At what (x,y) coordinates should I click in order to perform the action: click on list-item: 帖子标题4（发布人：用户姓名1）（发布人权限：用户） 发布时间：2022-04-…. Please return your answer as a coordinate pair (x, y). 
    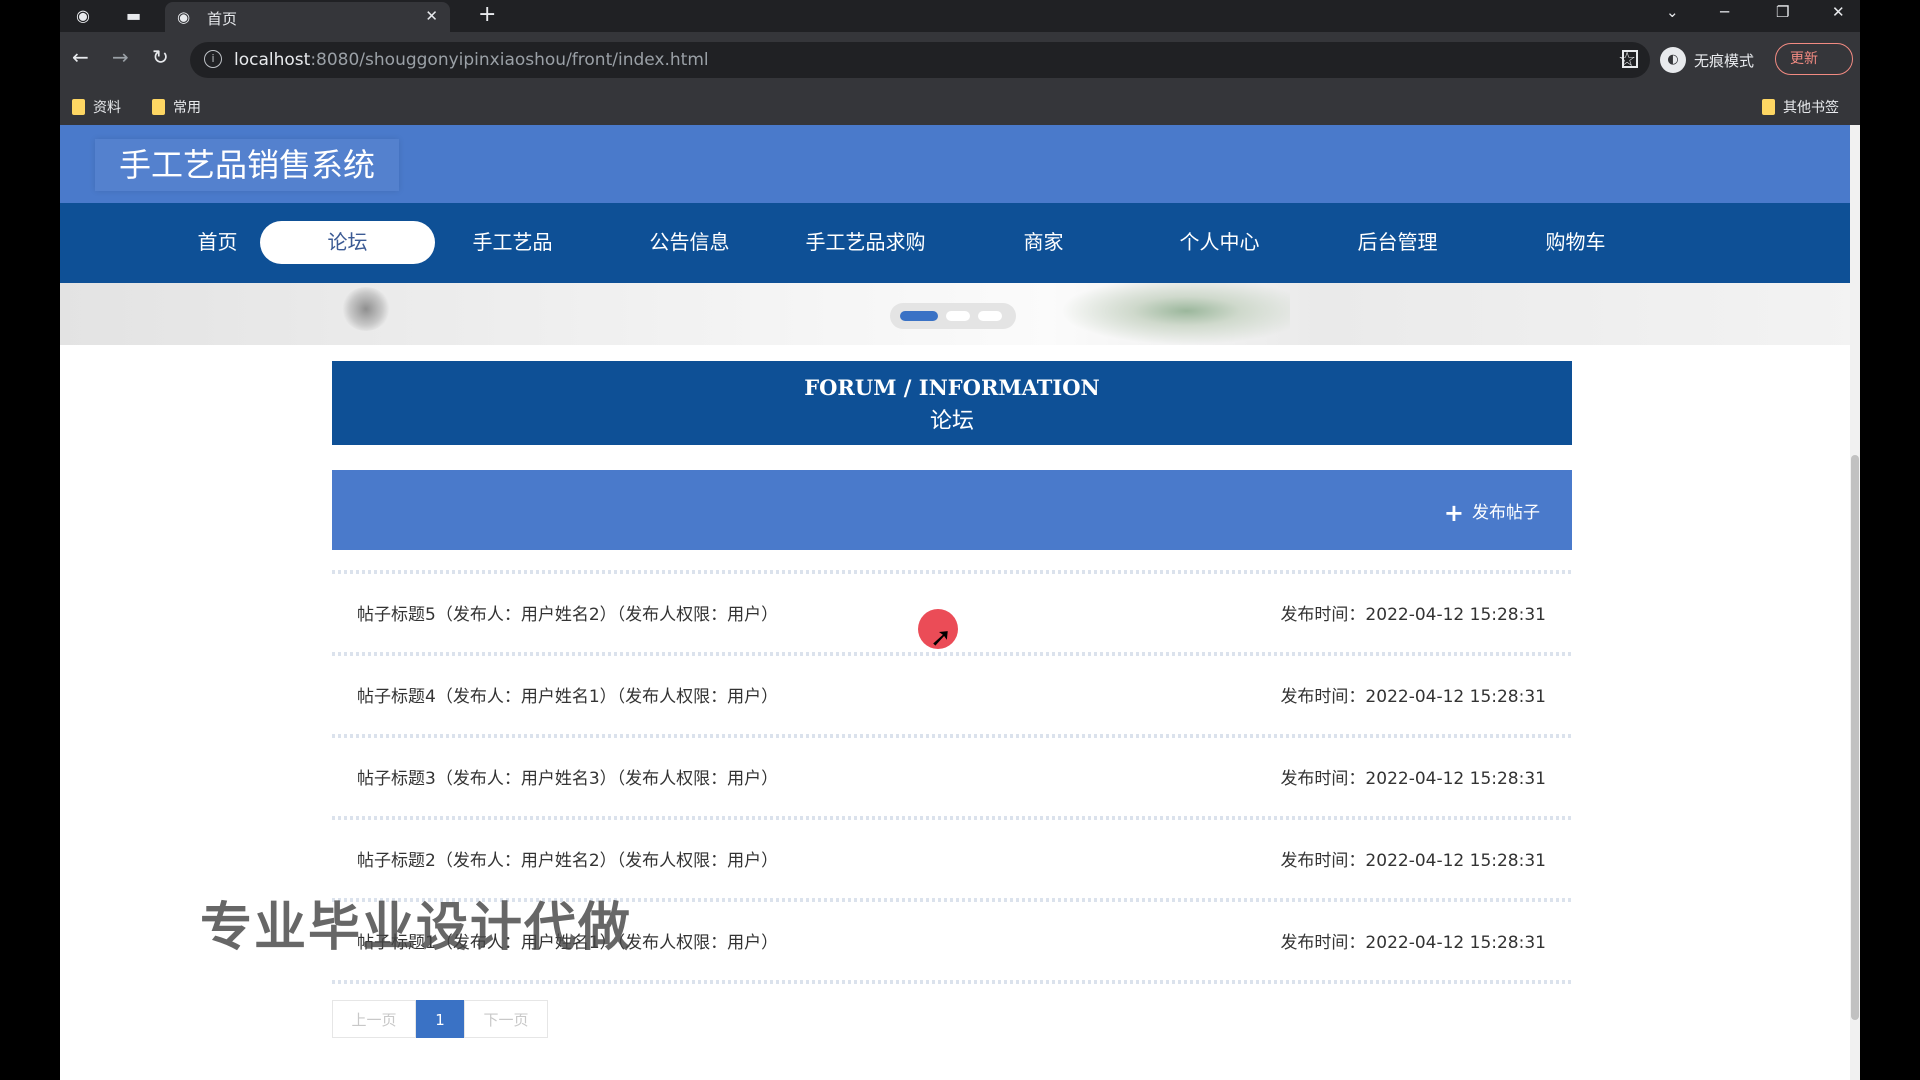
    Looking at the image, I should click on (952, 695).